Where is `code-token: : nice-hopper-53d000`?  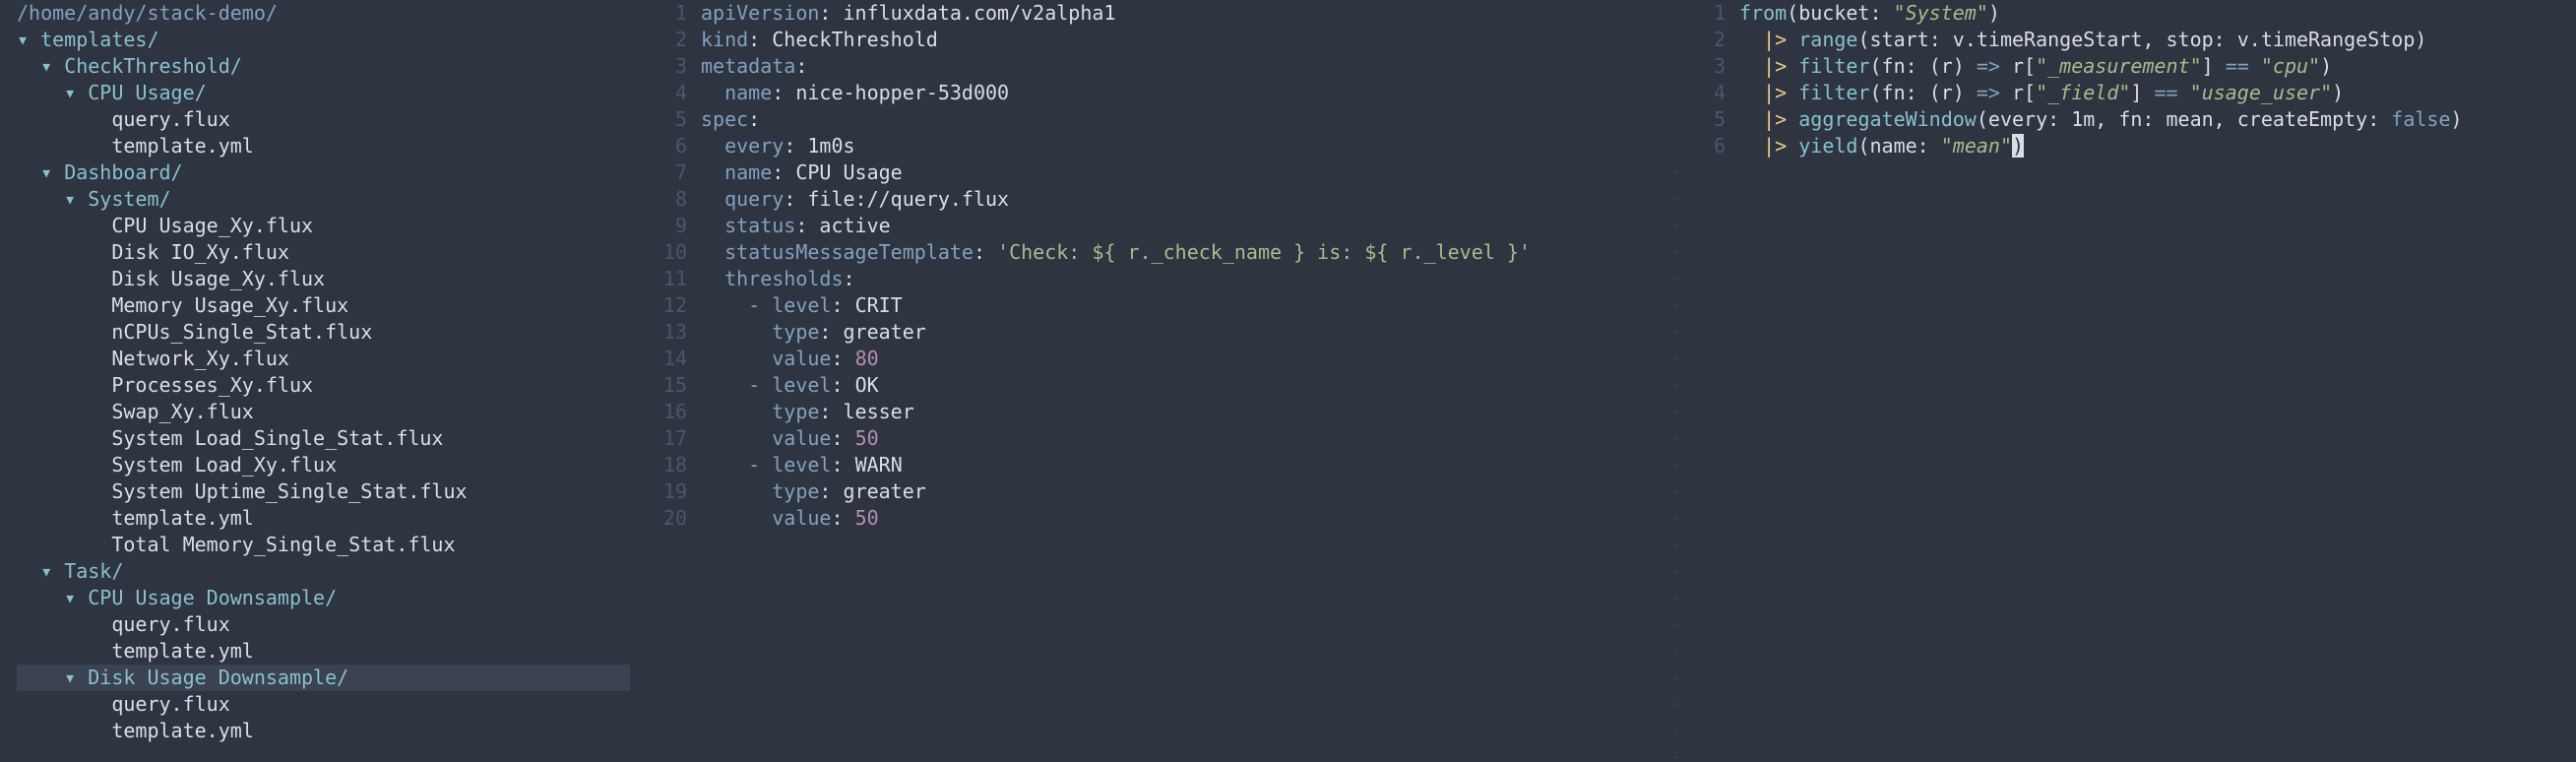 code-token: : nice-hopper-53d000 is located at coordinates (891, 92).